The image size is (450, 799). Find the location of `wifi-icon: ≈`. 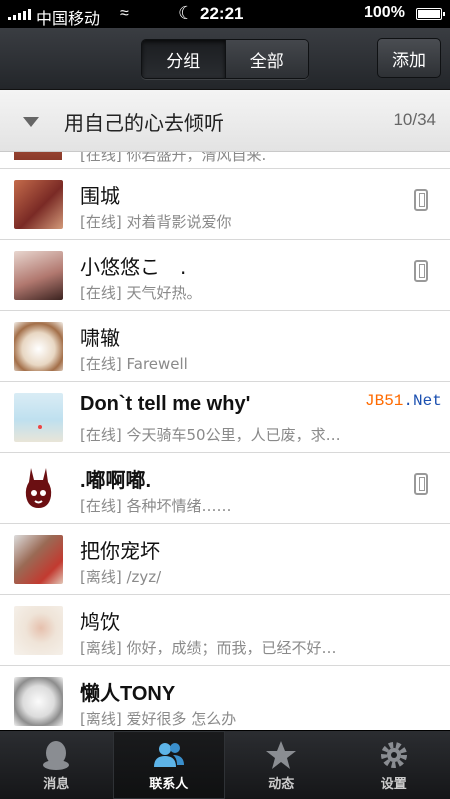

wifi-icon: ≈ is located at coordinates (124, 13).